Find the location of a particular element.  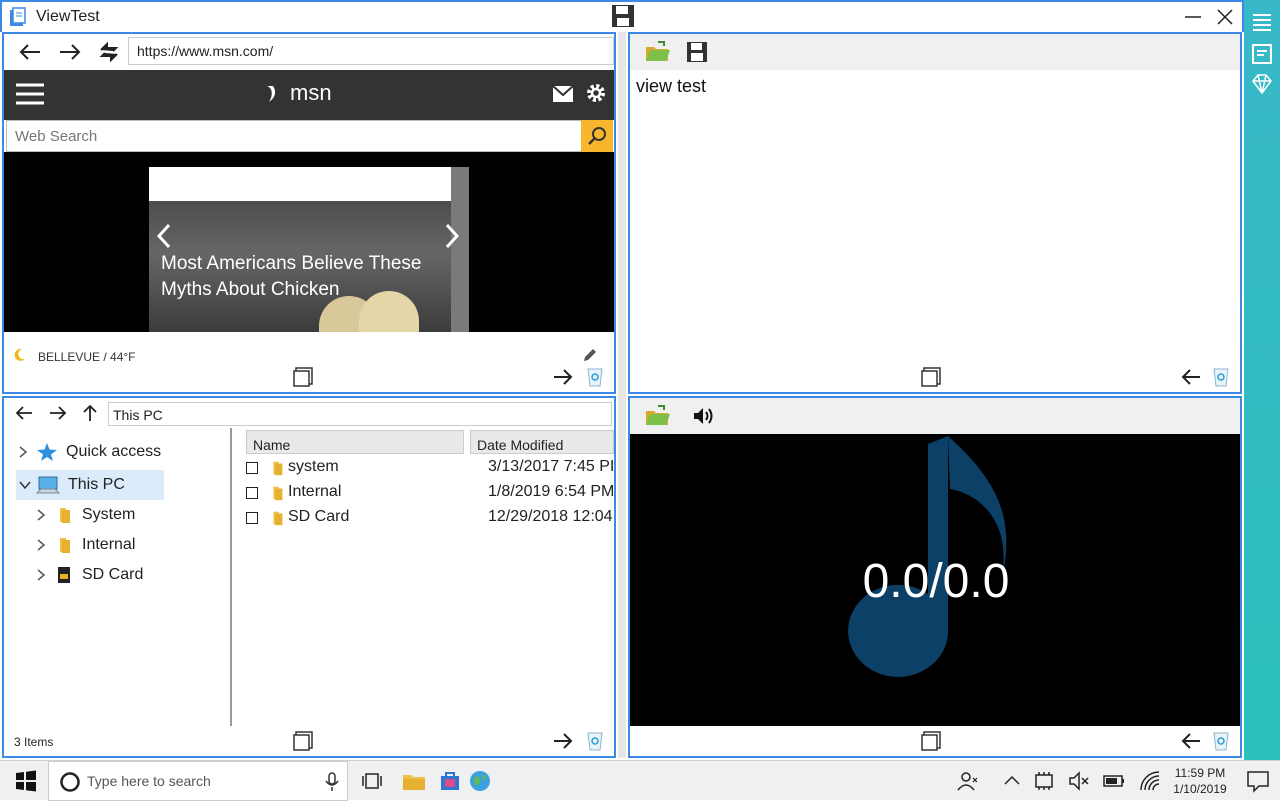

chevron-down-icon is located at coordinates (25, 485).